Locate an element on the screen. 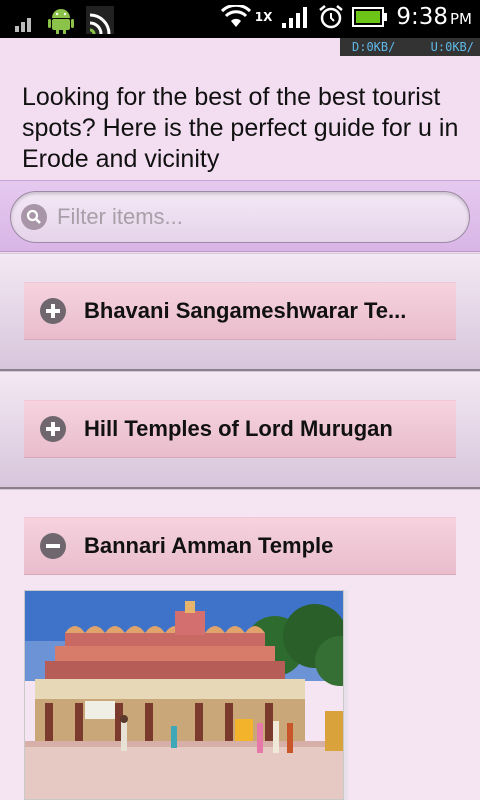 This screenshot has height=800, width=480. clock: 9:38 PM is located at coordinates (434, 17).